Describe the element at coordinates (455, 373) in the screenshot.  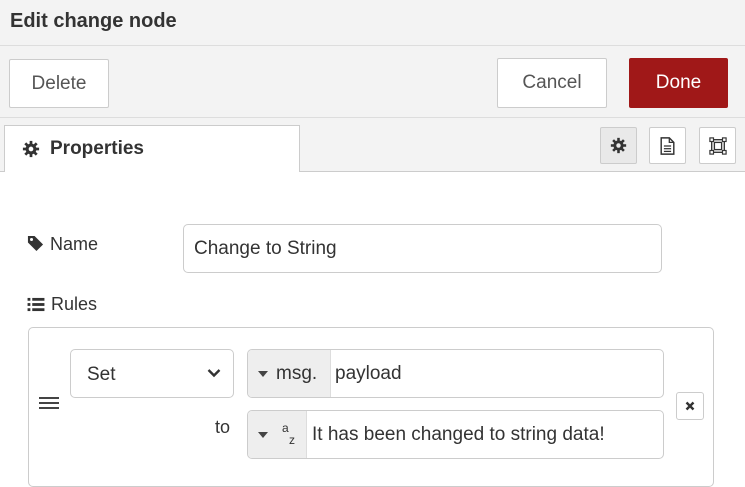
I see `rule-property-input: msg. payload` at that location.